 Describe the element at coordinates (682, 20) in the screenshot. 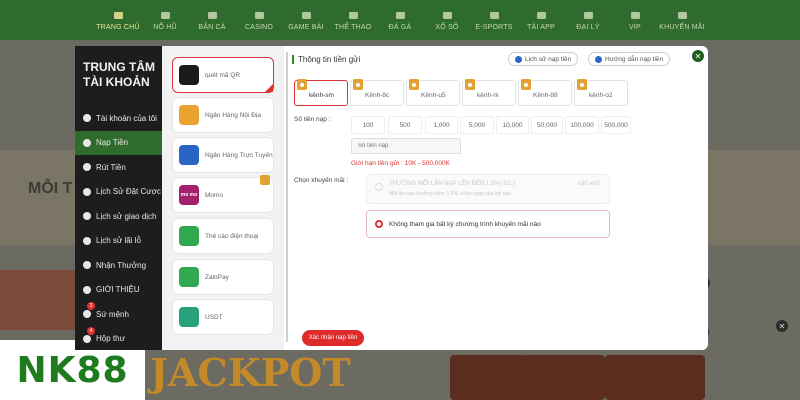

I see `nav-item: KHUYẾN MÃI` at that location.